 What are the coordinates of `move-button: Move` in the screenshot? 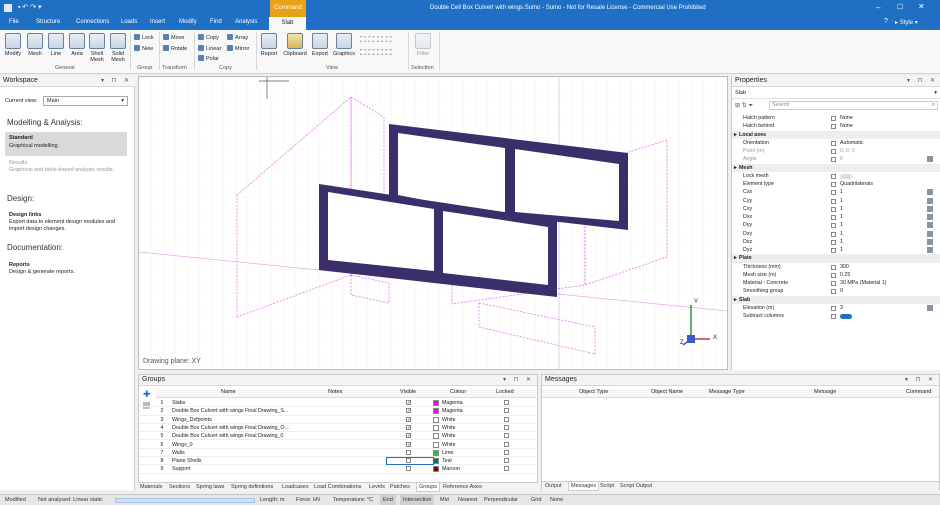 It's located at (173, 37).